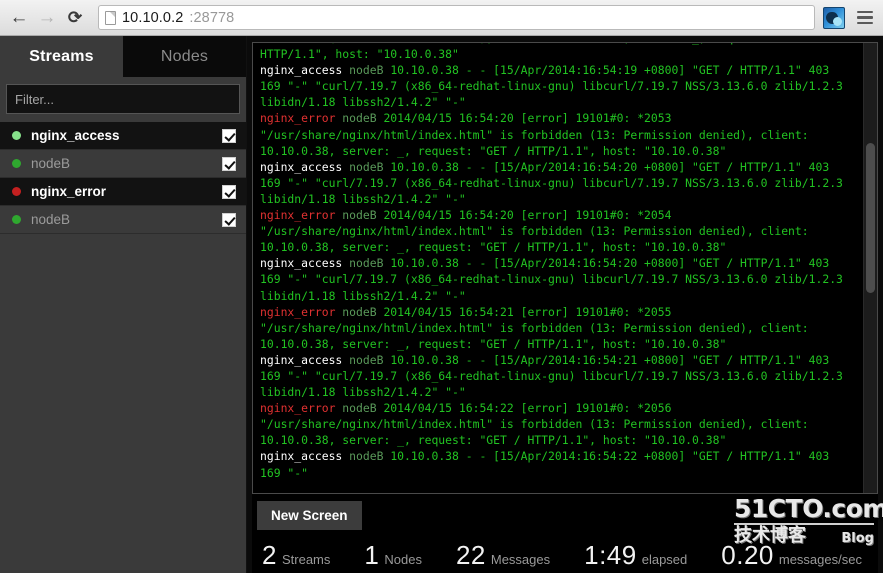 This screenshot has height=573, width=883. Describe the element at coordinates (19, 18) in the screenshot. I see `back-icon: ←` at that location.